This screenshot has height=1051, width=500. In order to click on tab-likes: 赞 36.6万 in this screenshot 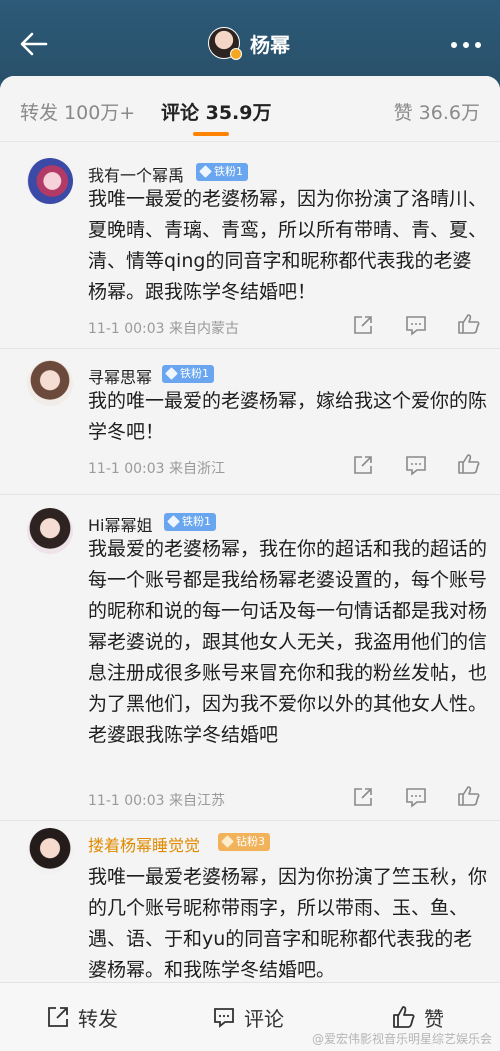, I will do `click(437, 111)`.